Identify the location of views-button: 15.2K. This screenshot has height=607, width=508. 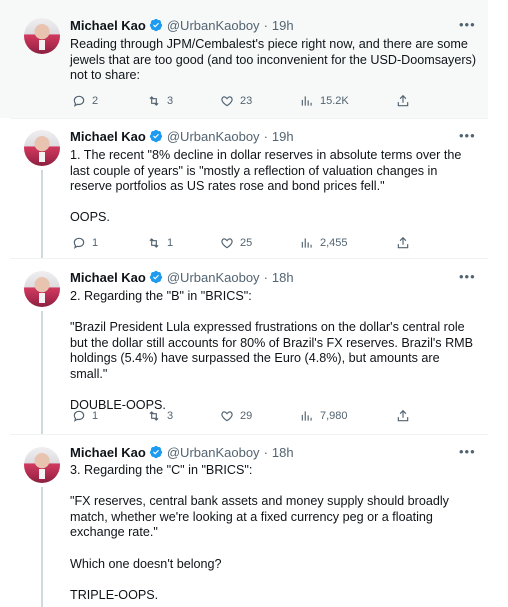
(324, 101).